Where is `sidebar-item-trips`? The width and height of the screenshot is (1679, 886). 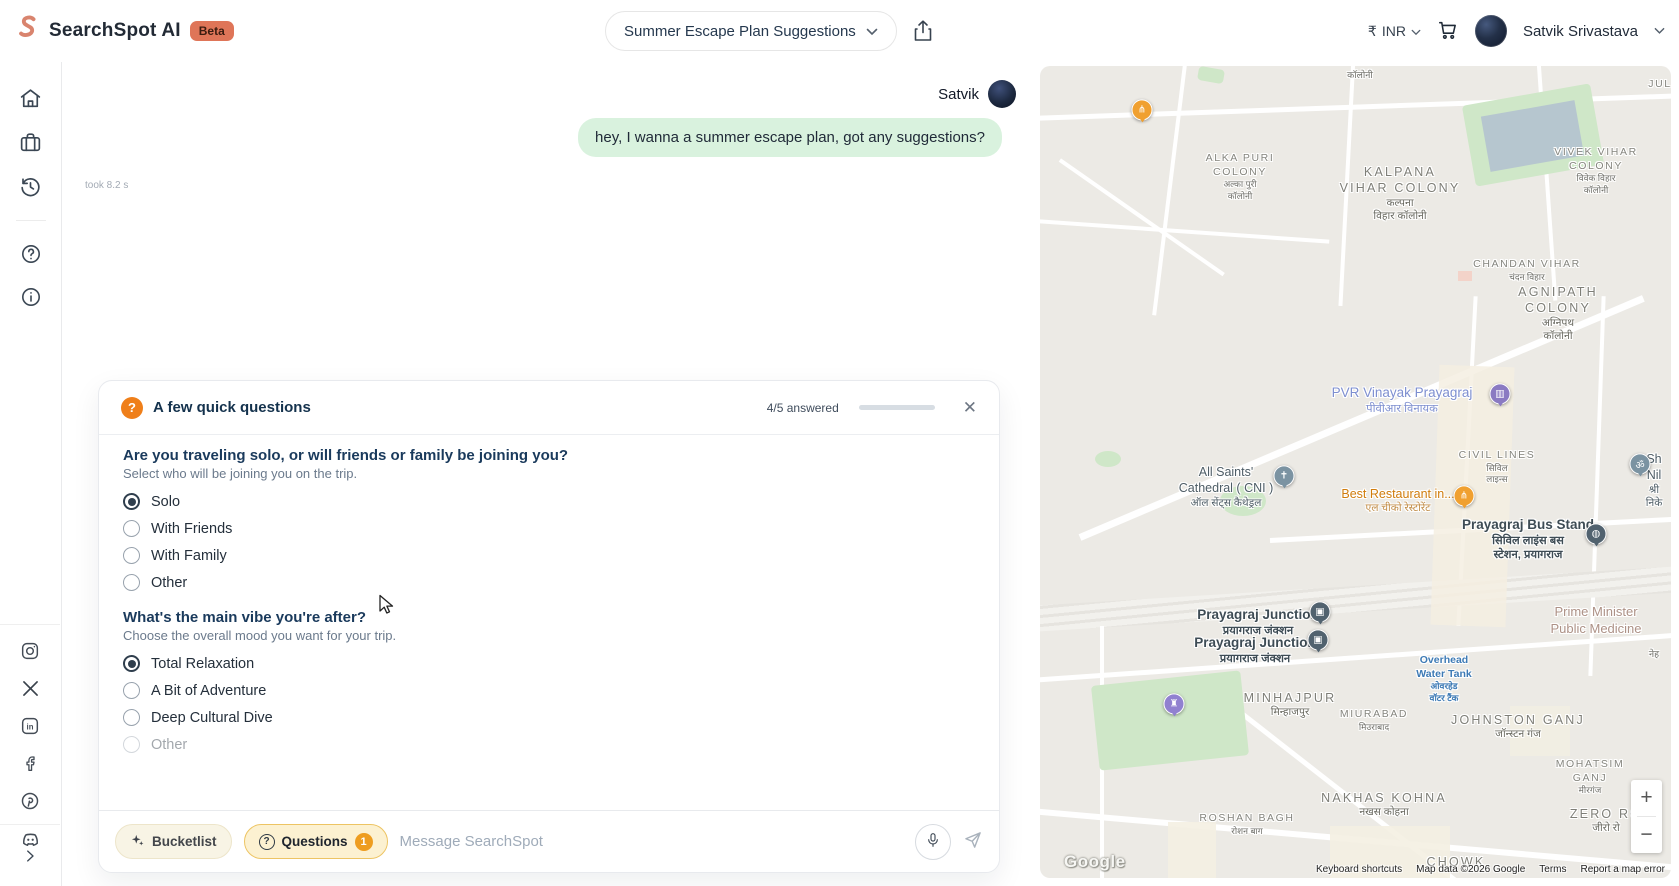
sidebar-item-trips is located at coordinates (30, 142).